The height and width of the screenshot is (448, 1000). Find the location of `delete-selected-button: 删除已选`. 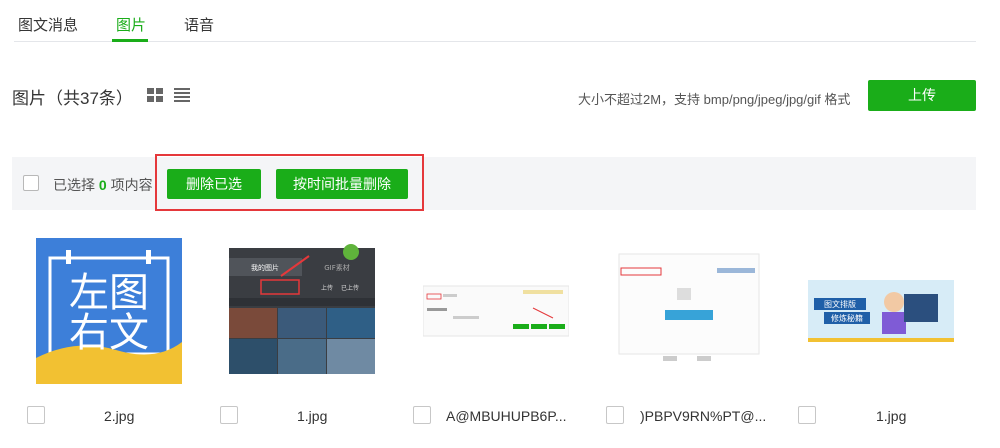

delete-selected-button: 删除已选 is located at coordinates (214, 184).